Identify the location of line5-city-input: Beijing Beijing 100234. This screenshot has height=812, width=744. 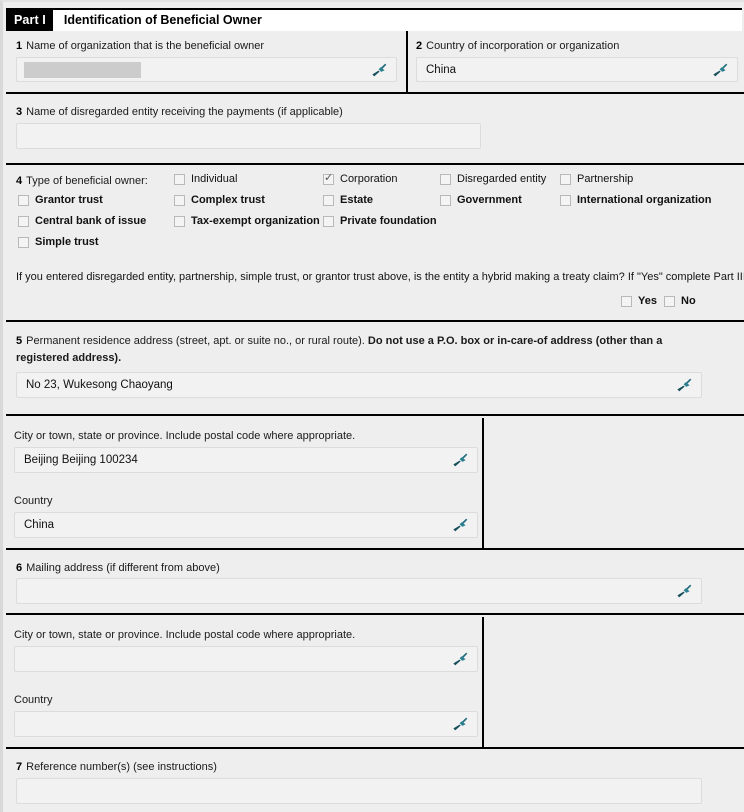
(246, 460).